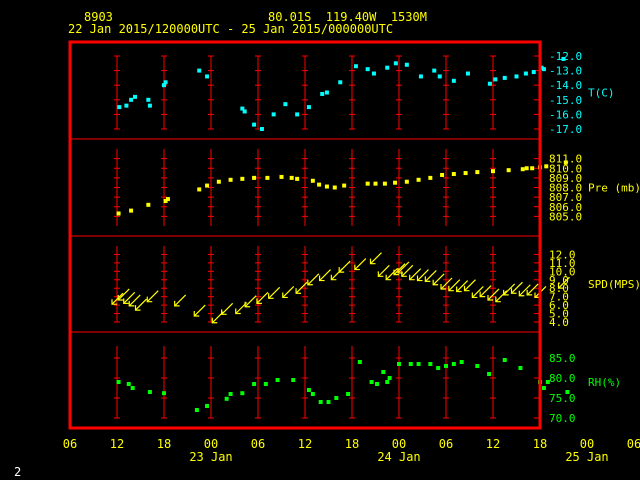  Describe the element at coordinates (18, 472) in the screenshot. I see `page-number: 2` at that location.